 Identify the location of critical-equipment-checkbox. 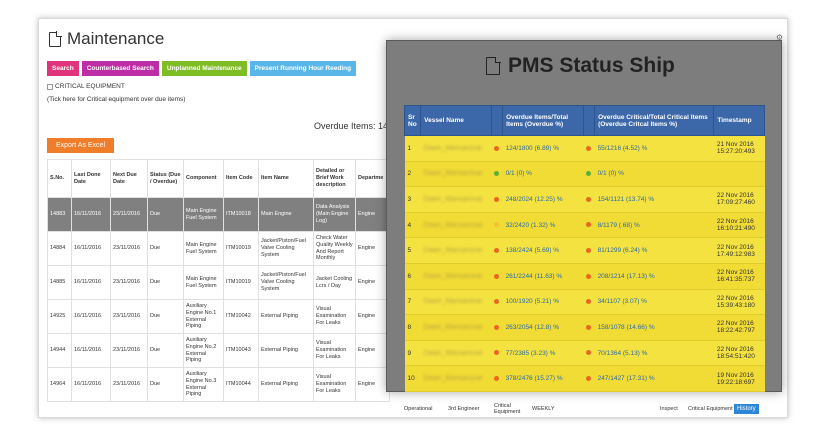
(50, 86).